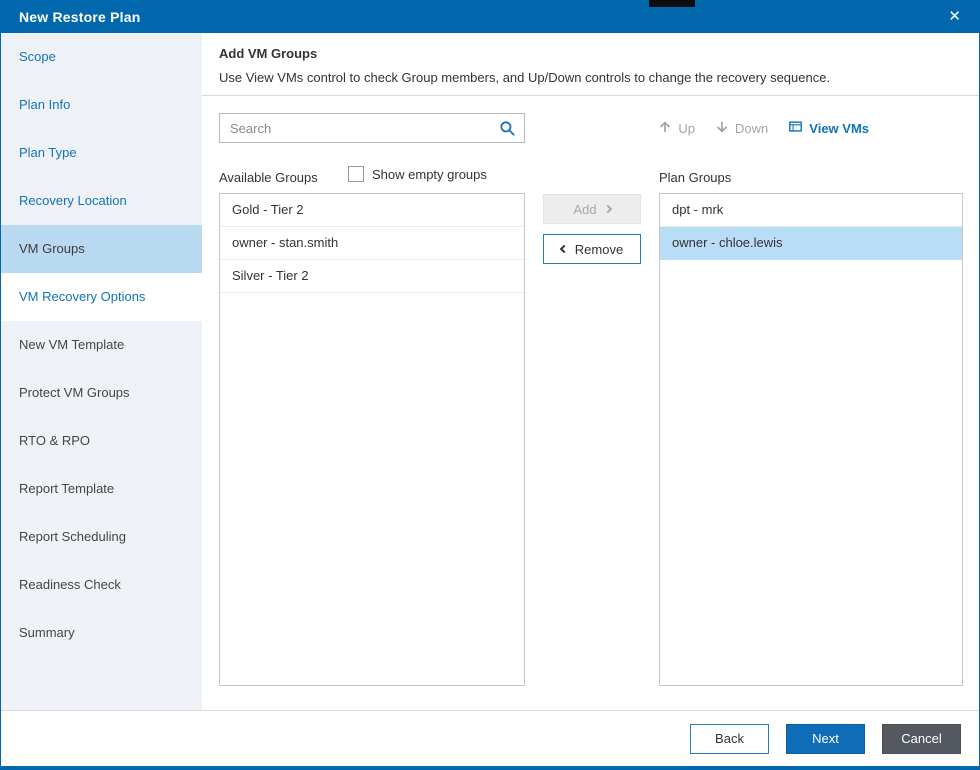 Image resolution: width=980 pixels, height=770 pixels. Describe the element at coordinates (921, 738) in the screenshot. I see `cancel-button: Cancel` at that location.